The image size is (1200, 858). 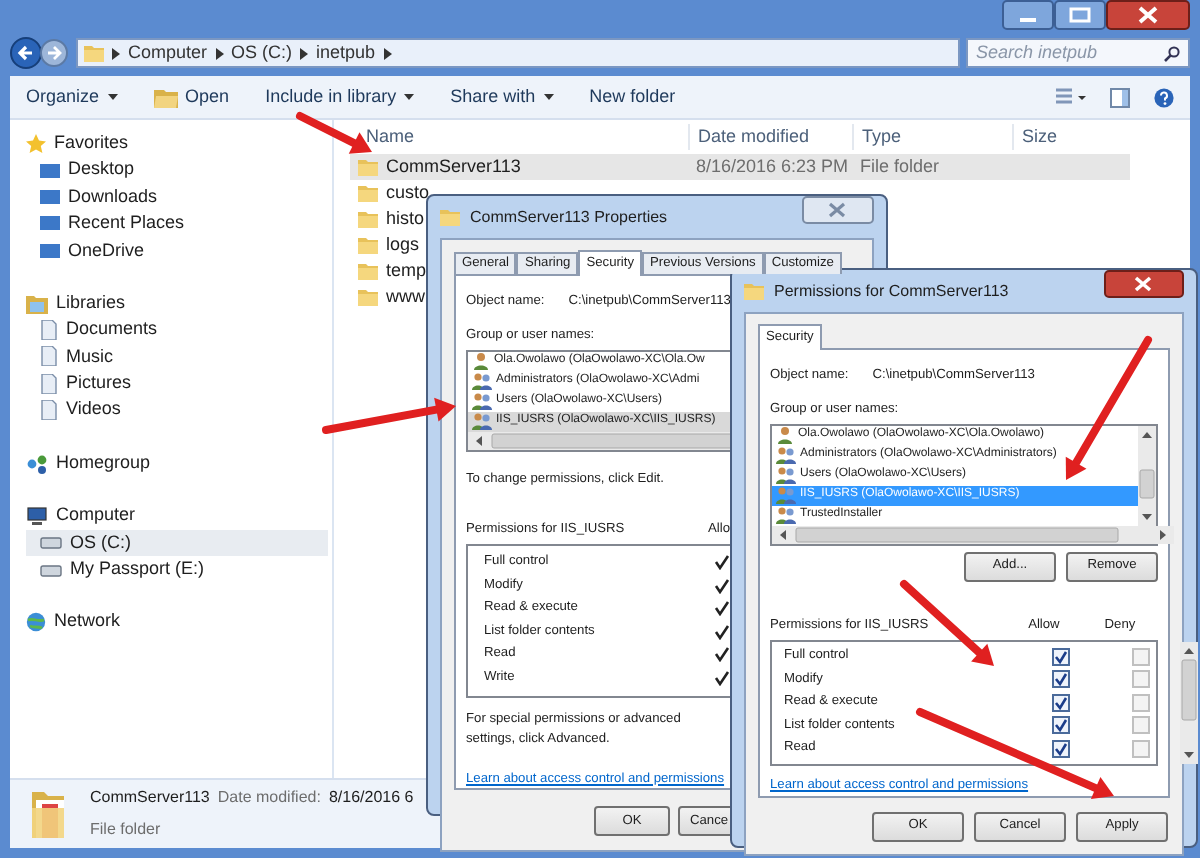 I want to click on details-label: Date modified:, so click(x=269, y=798).